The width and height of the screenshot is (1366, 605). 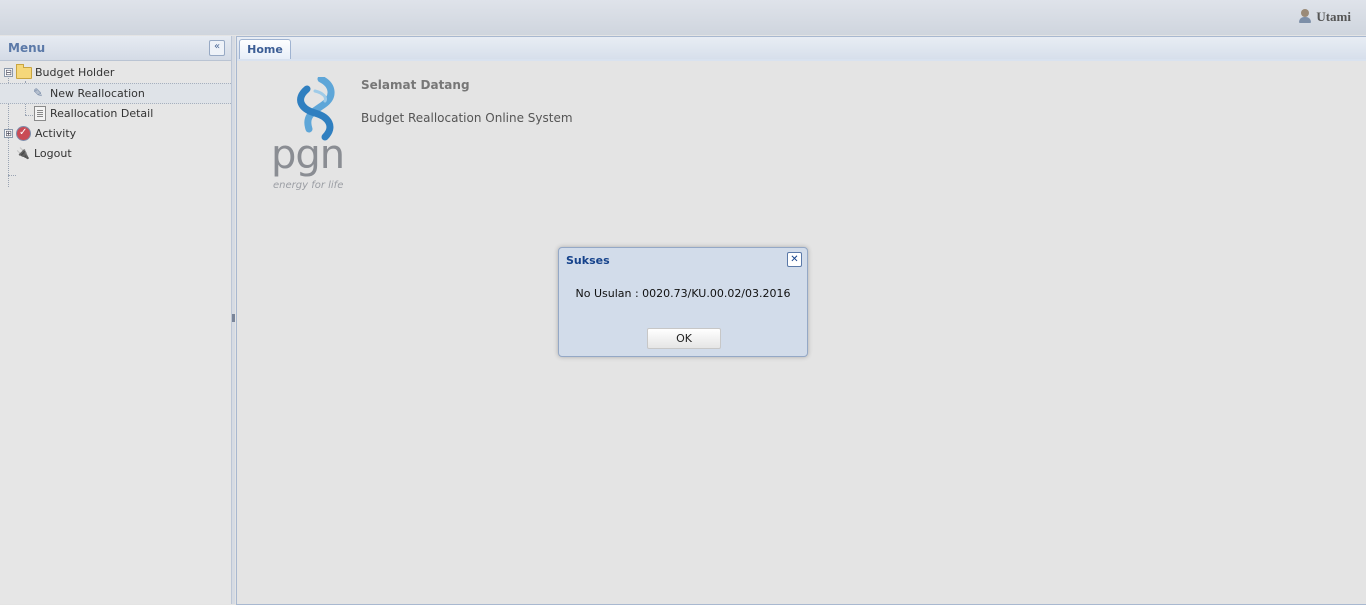 I want to click on menu-item-reallocation-detail: Reallocation Detail, so click(x=115, y=114).